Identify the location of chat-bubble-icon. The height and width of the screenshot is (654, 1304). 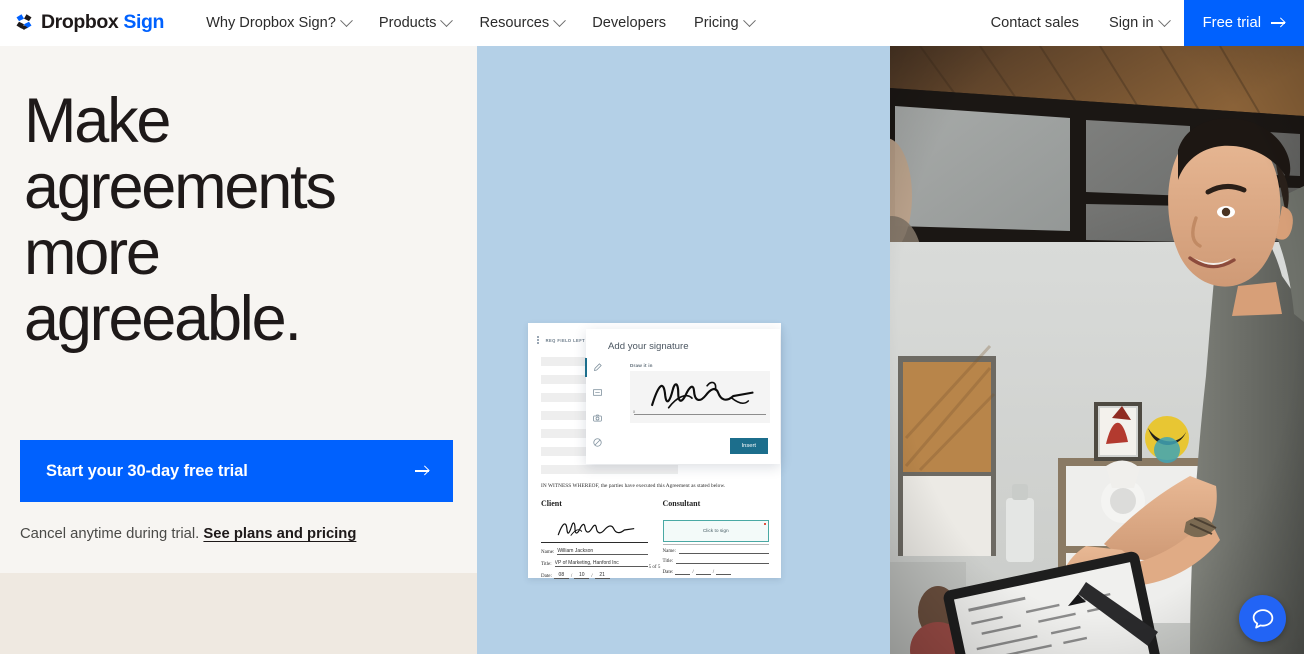
(1262, 618).